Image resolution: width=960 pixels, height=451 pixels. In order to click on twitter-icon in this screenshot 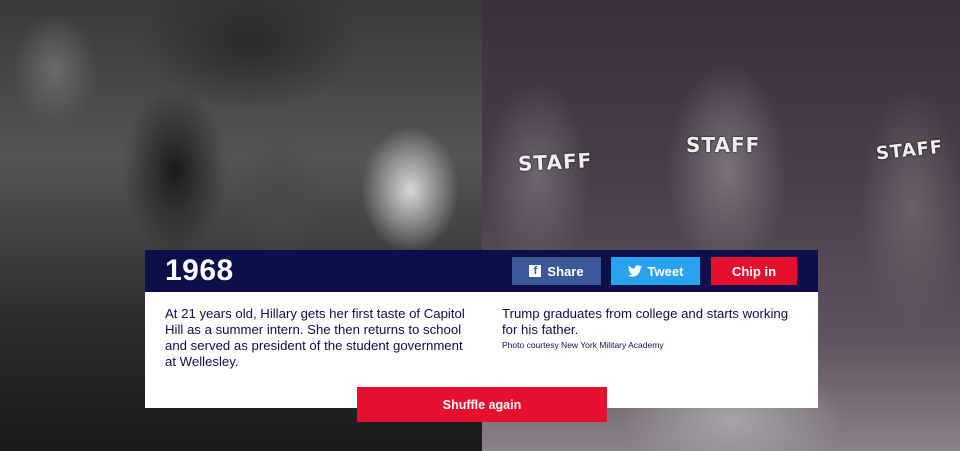, I will do `click(634, 271)`.